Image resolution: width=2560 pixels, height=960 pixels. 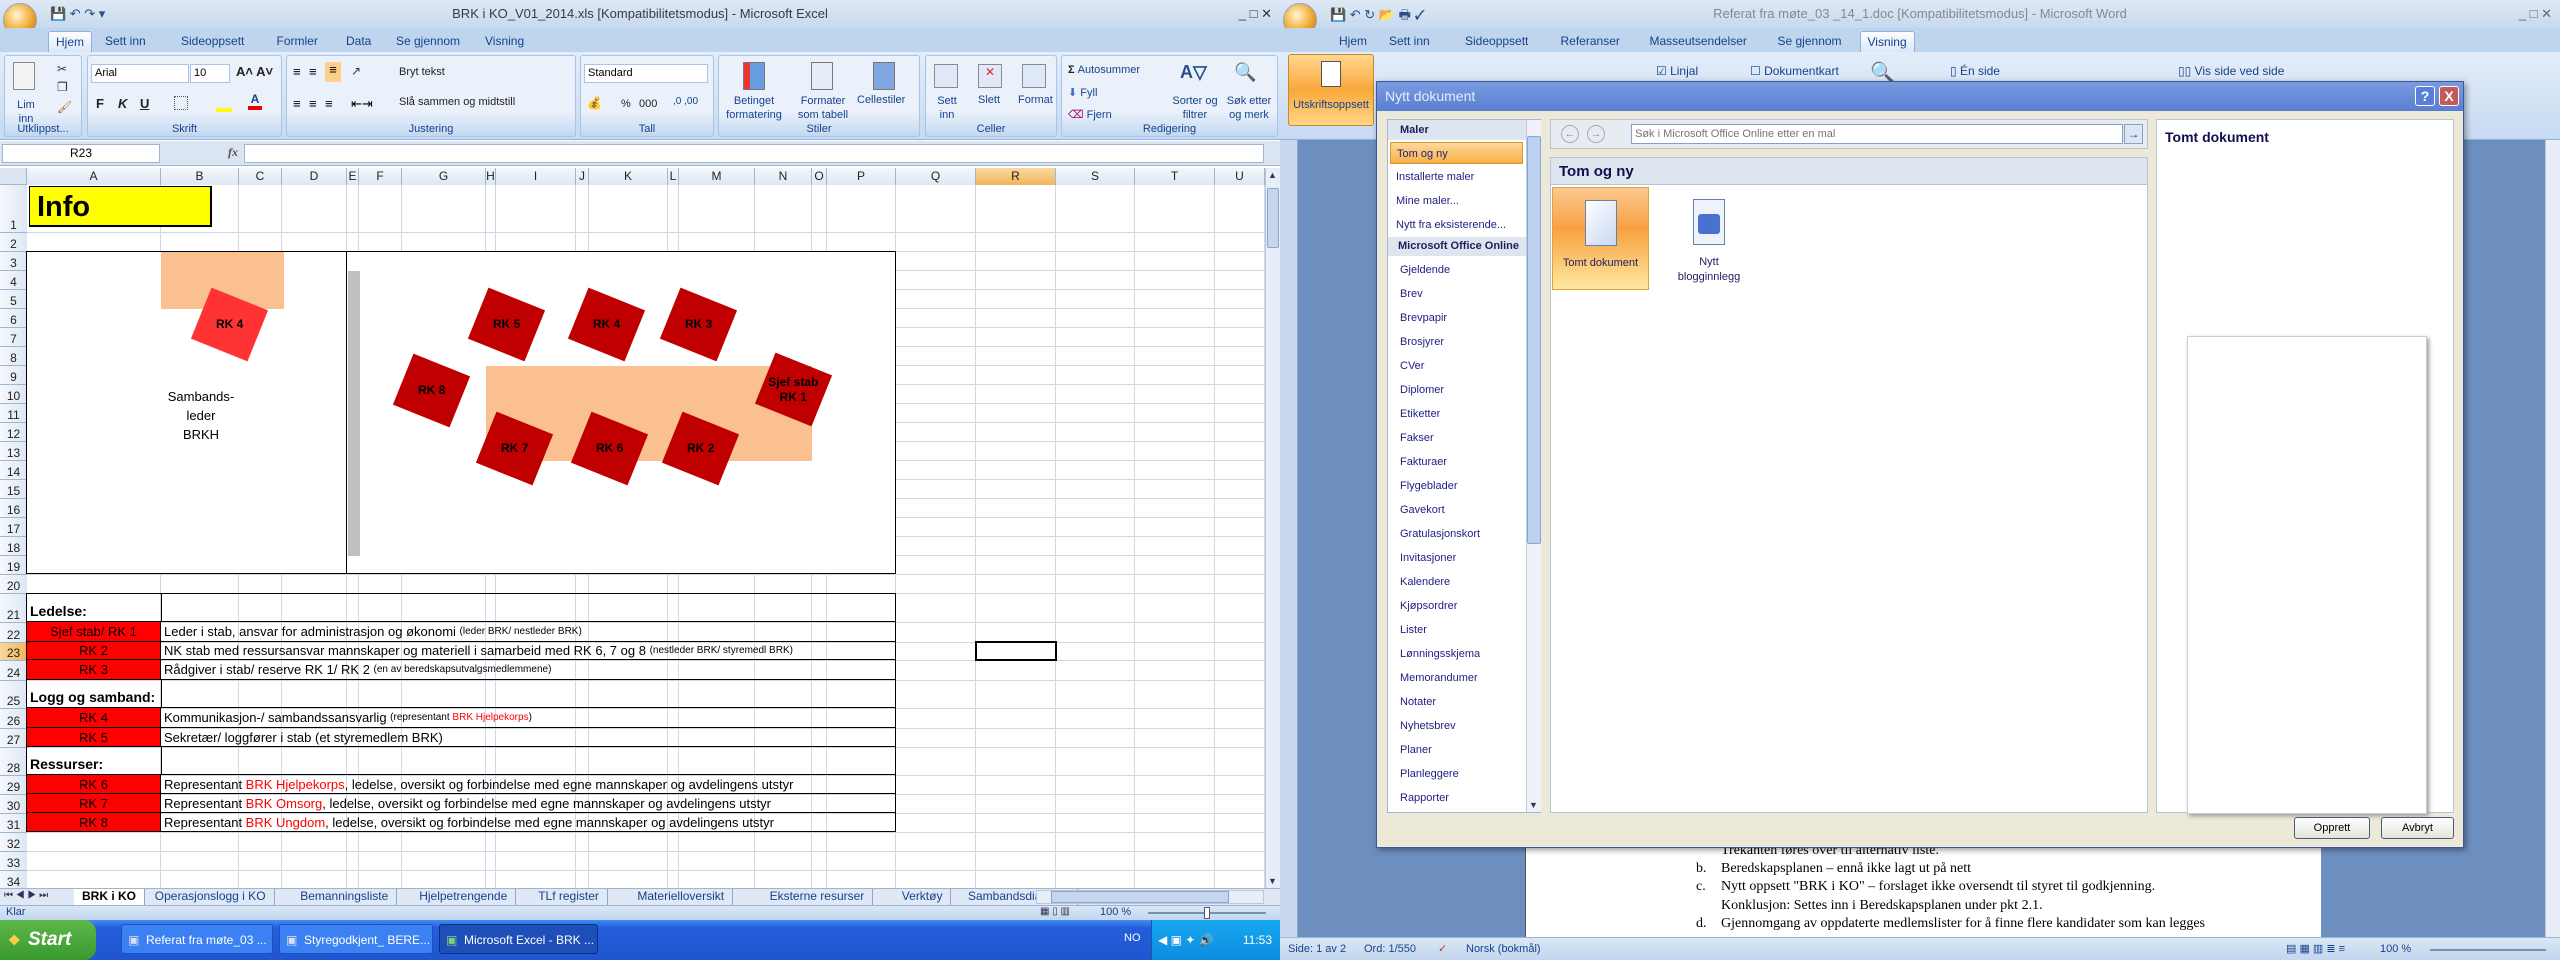 I want to click on row-header-12: 12, so click(x=13, y=432).